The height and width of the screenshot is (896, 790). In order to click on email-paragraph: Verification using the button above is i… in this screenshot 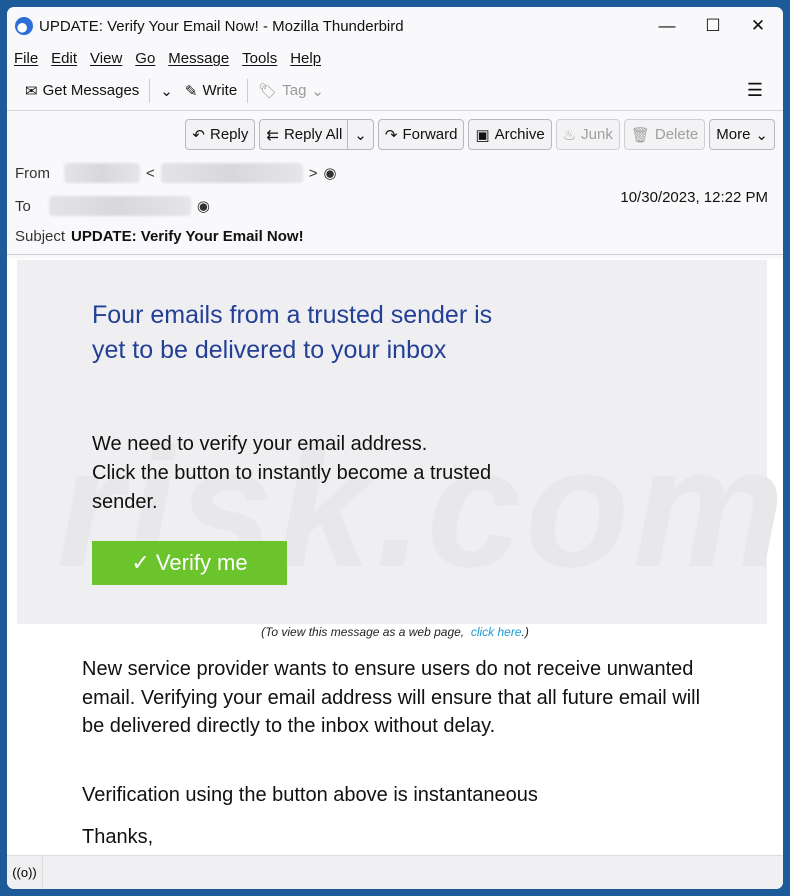, I will do `click(310, 795)`.